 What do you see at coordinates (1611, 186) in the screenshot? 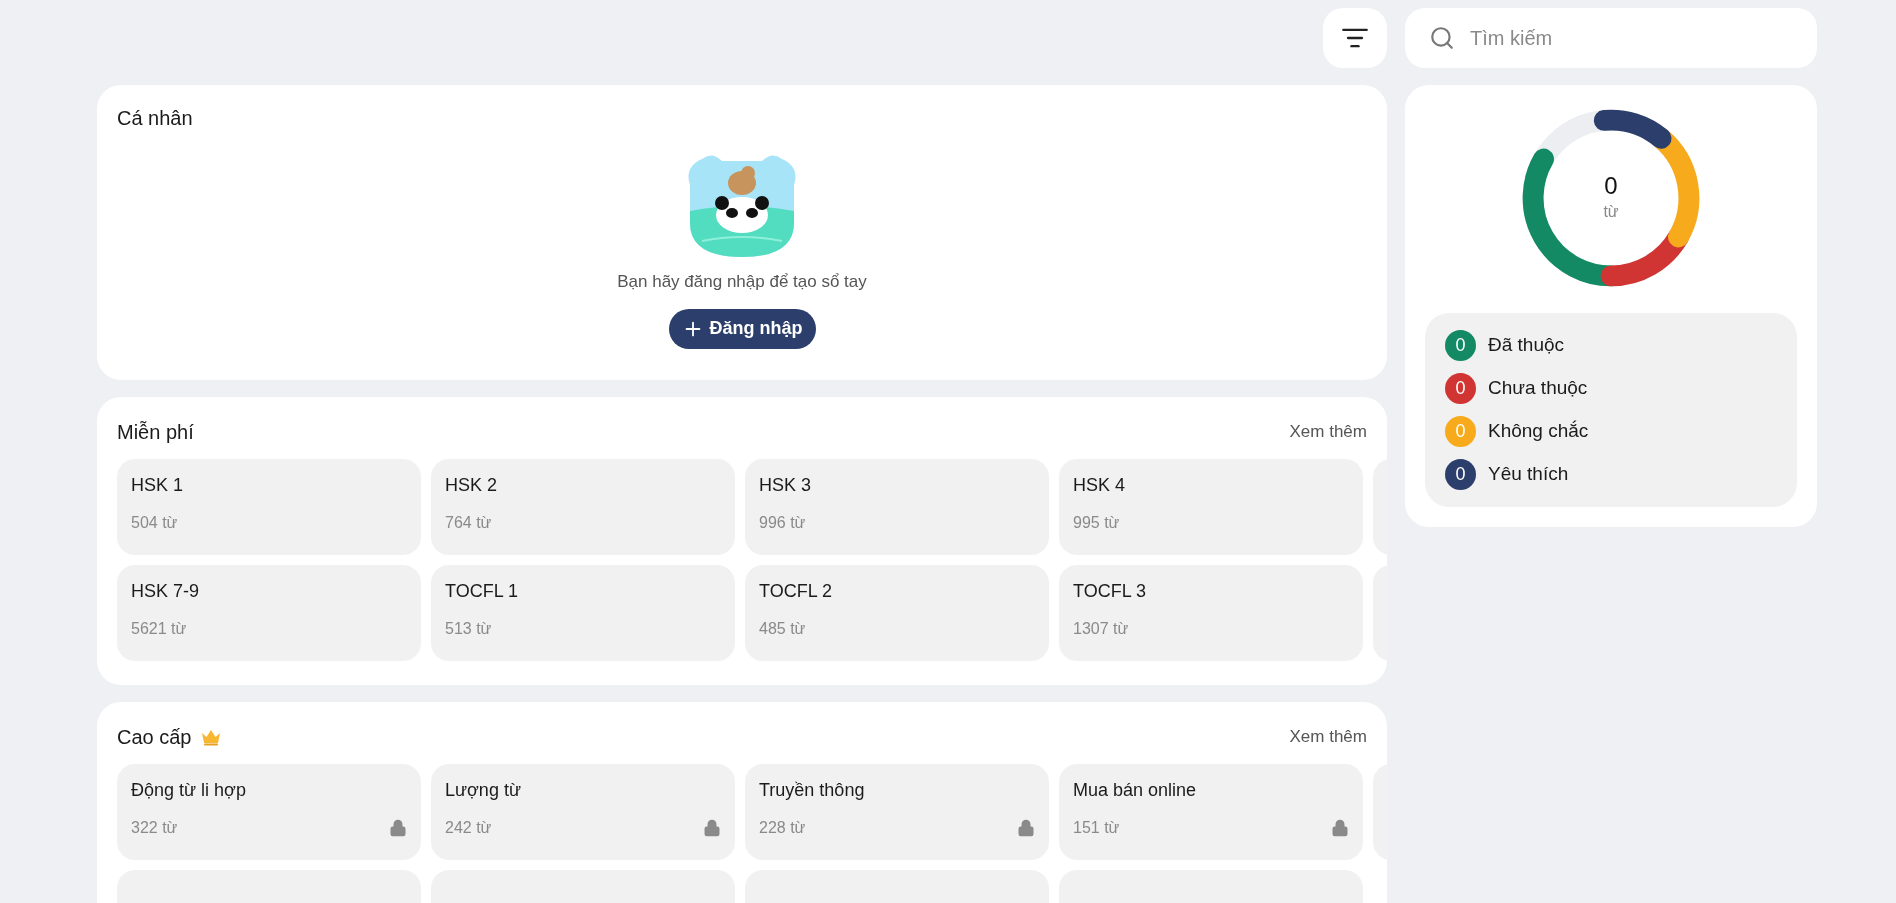
I see `total-count: 0` at bounding box center [1611, 186].